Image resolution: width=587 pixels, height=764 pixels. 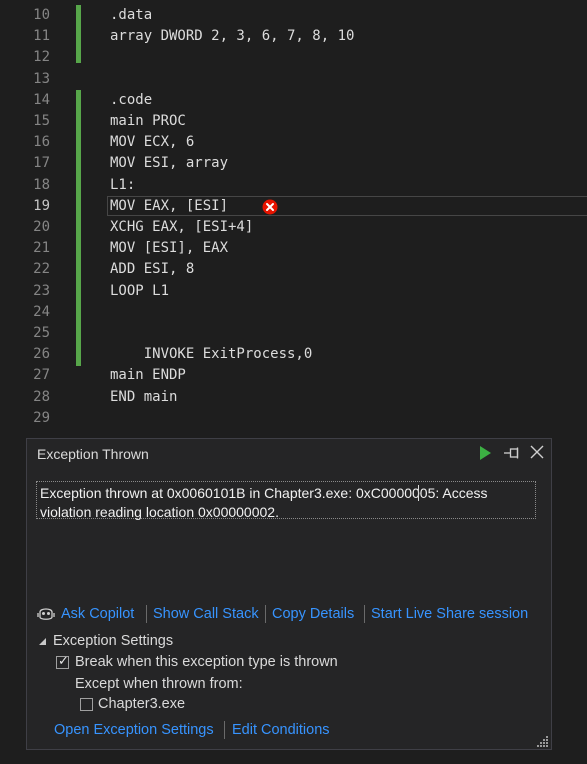 What do you see at coordinates (293, 333) in the screenshot?
I see `code-line: 25` at bounding box center [293, 333].